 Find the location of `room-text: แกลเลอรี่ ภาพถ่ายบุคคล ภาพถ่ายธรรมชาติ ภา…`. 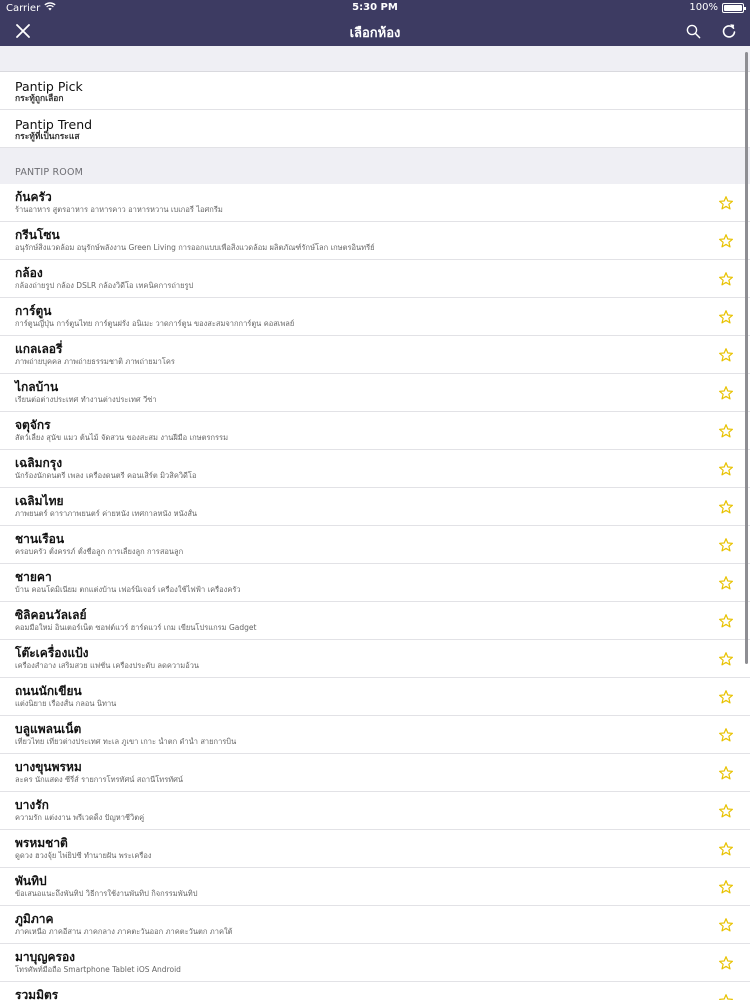

room-text: แกลเลอรี่ ภาพถ่ายบุคคล ภาพถ่ายธรรมชาติ ภา… is located at coordinates (352, 354).